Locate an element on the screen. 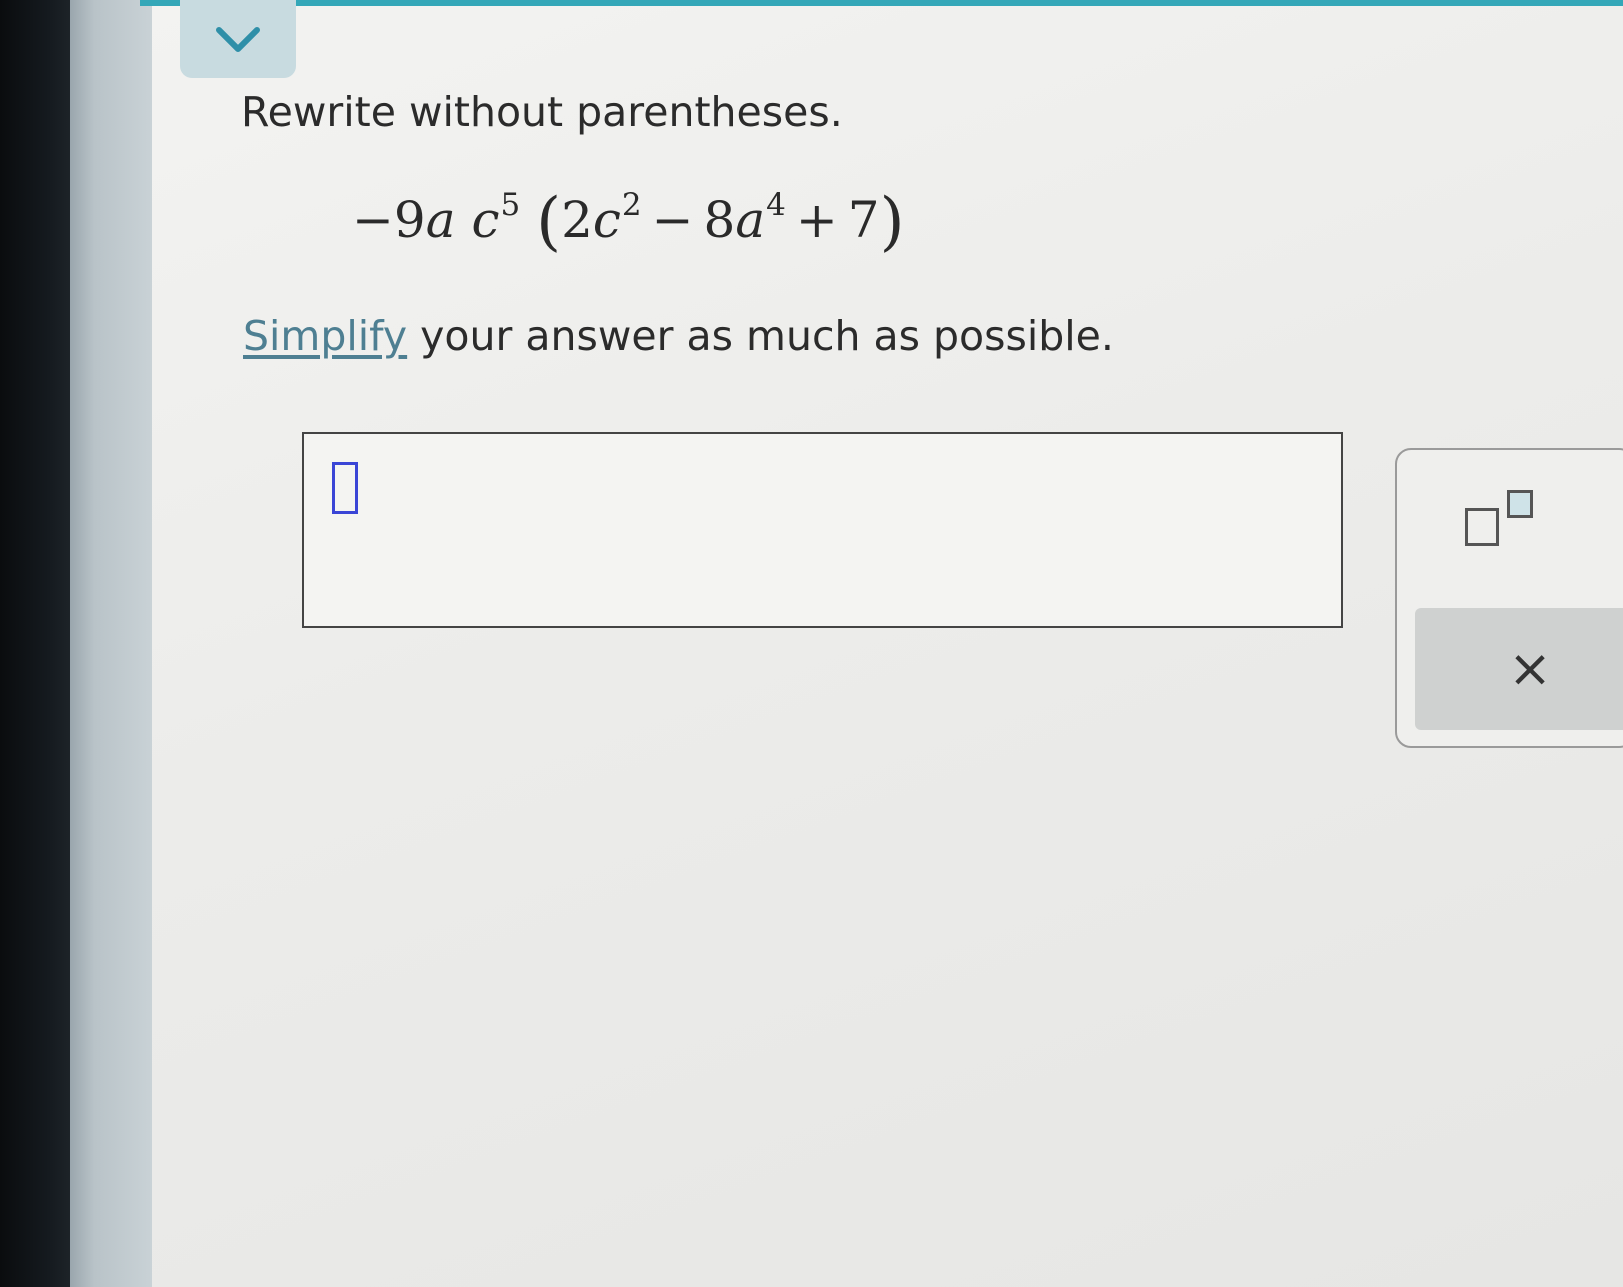 The height and width of the screenshot is (1287, 1623). collapse-button is located at coordinates (238, 39).